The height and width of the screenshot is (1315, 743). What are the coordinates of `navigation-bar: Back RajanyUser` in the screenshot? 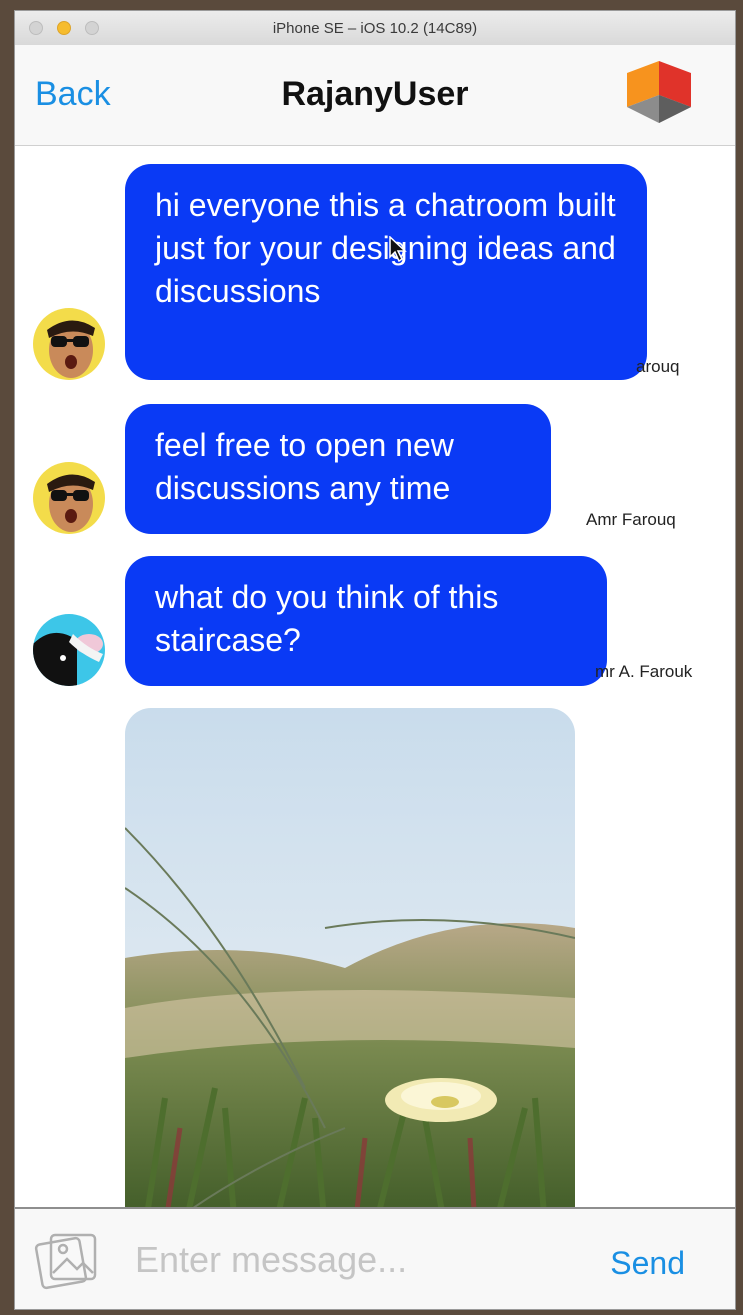 It's located at (375, 95).